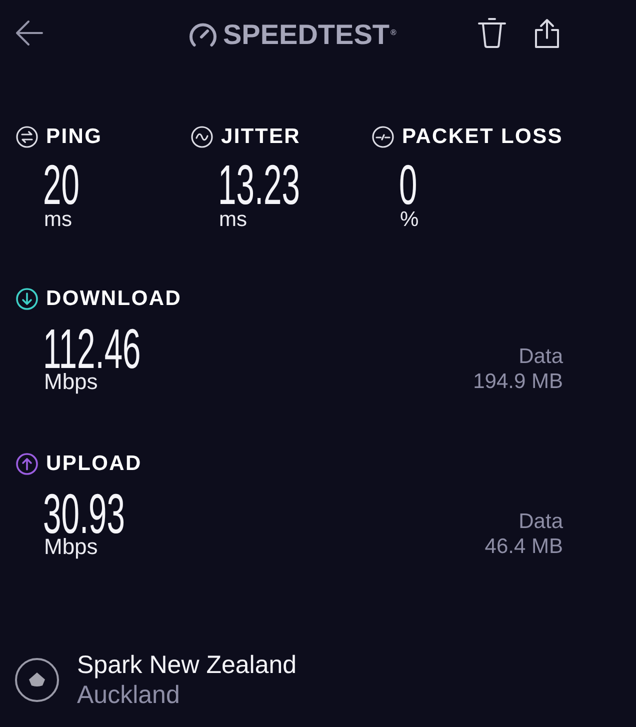  I want to click on swap-arrows-icon, so click(27, 137).